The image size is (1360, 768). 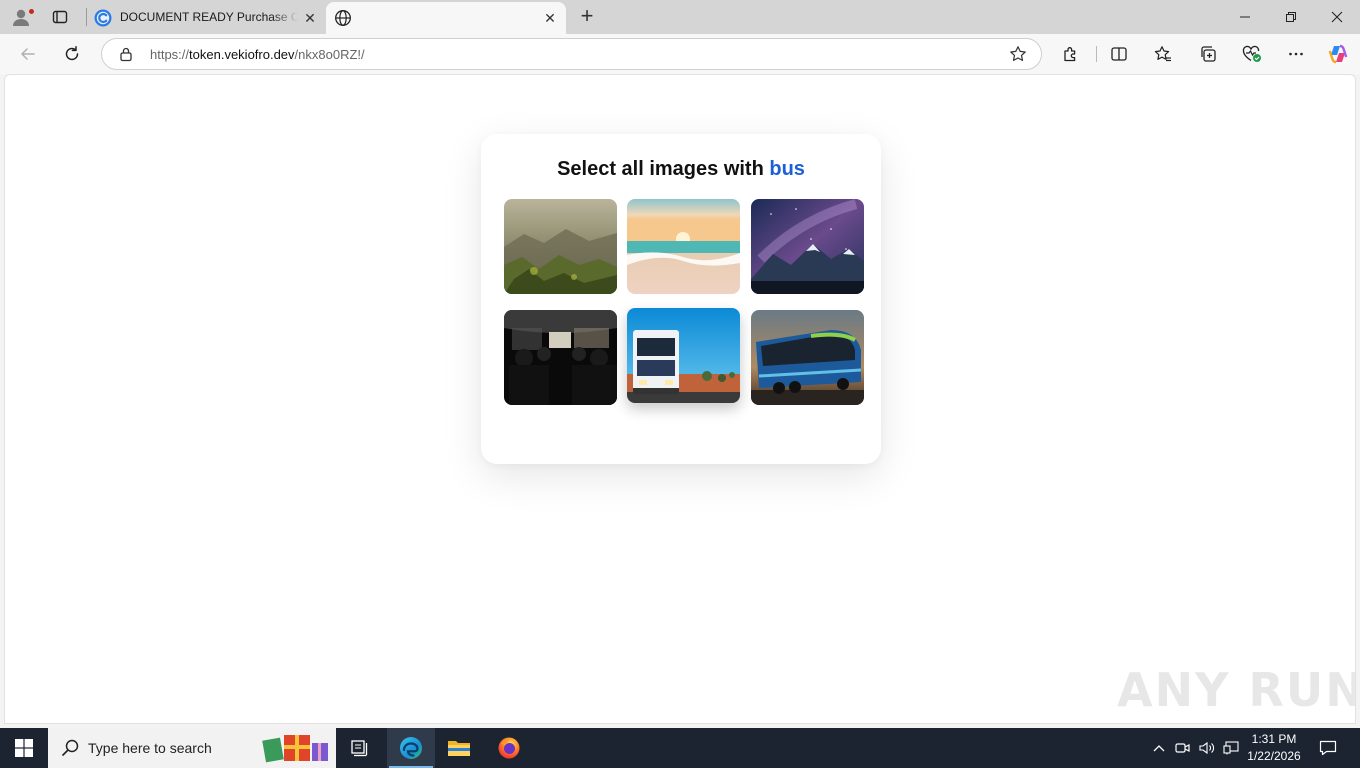 I want to click on network-icon, so click(x=1231, y=748).